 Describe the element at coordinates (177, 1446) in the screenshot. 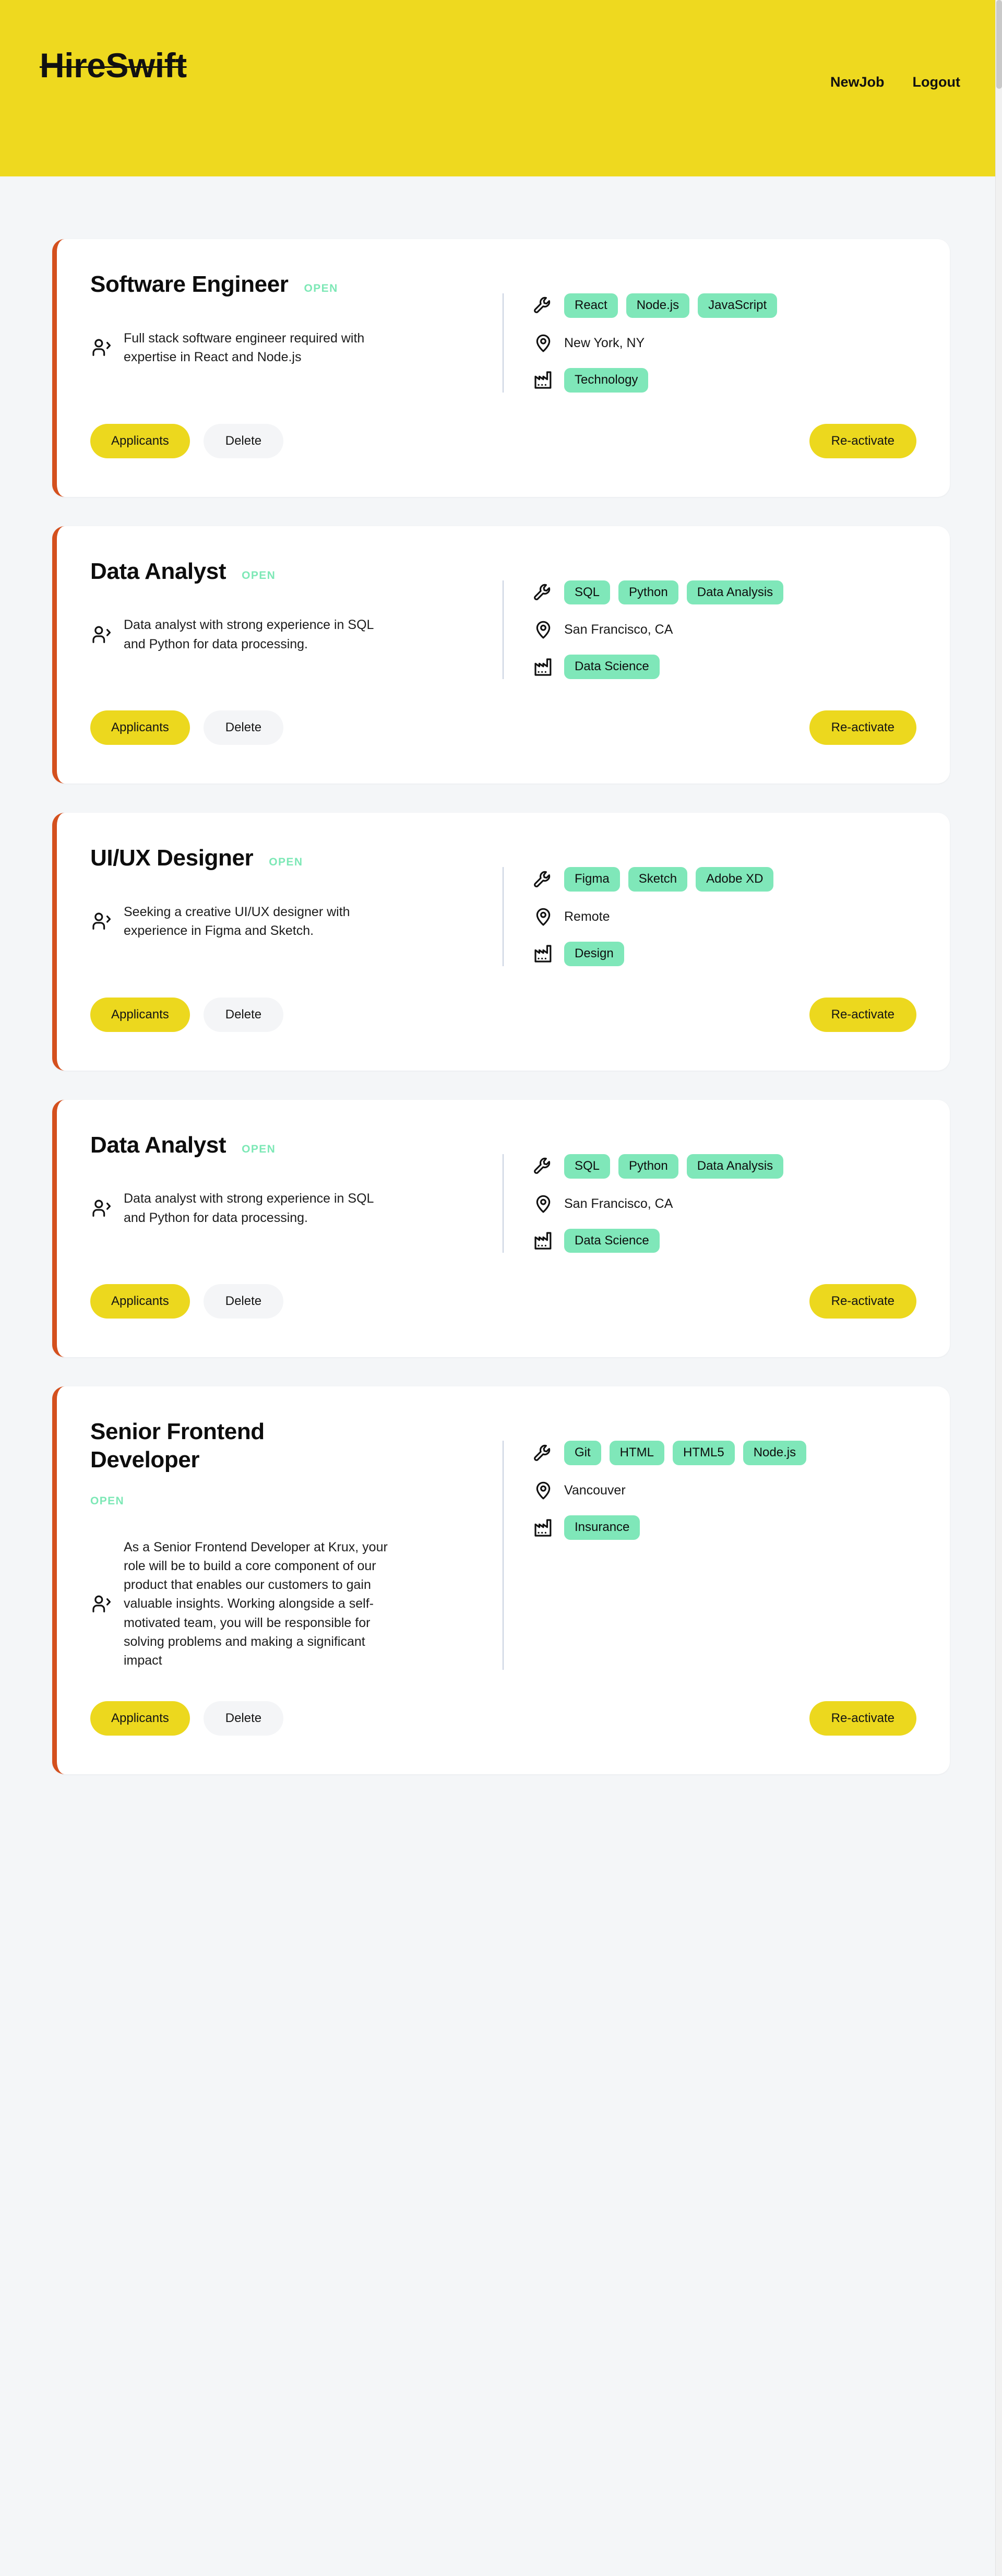

I see `job-title: Senior Frontend Developer` at that location.